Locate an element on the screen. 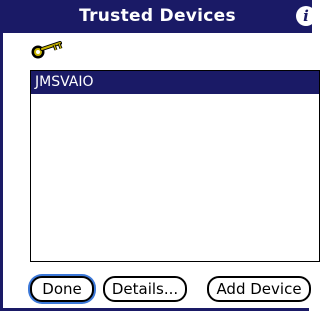  title-bar: Trusted Devices i is located at coordinates (159, 16).